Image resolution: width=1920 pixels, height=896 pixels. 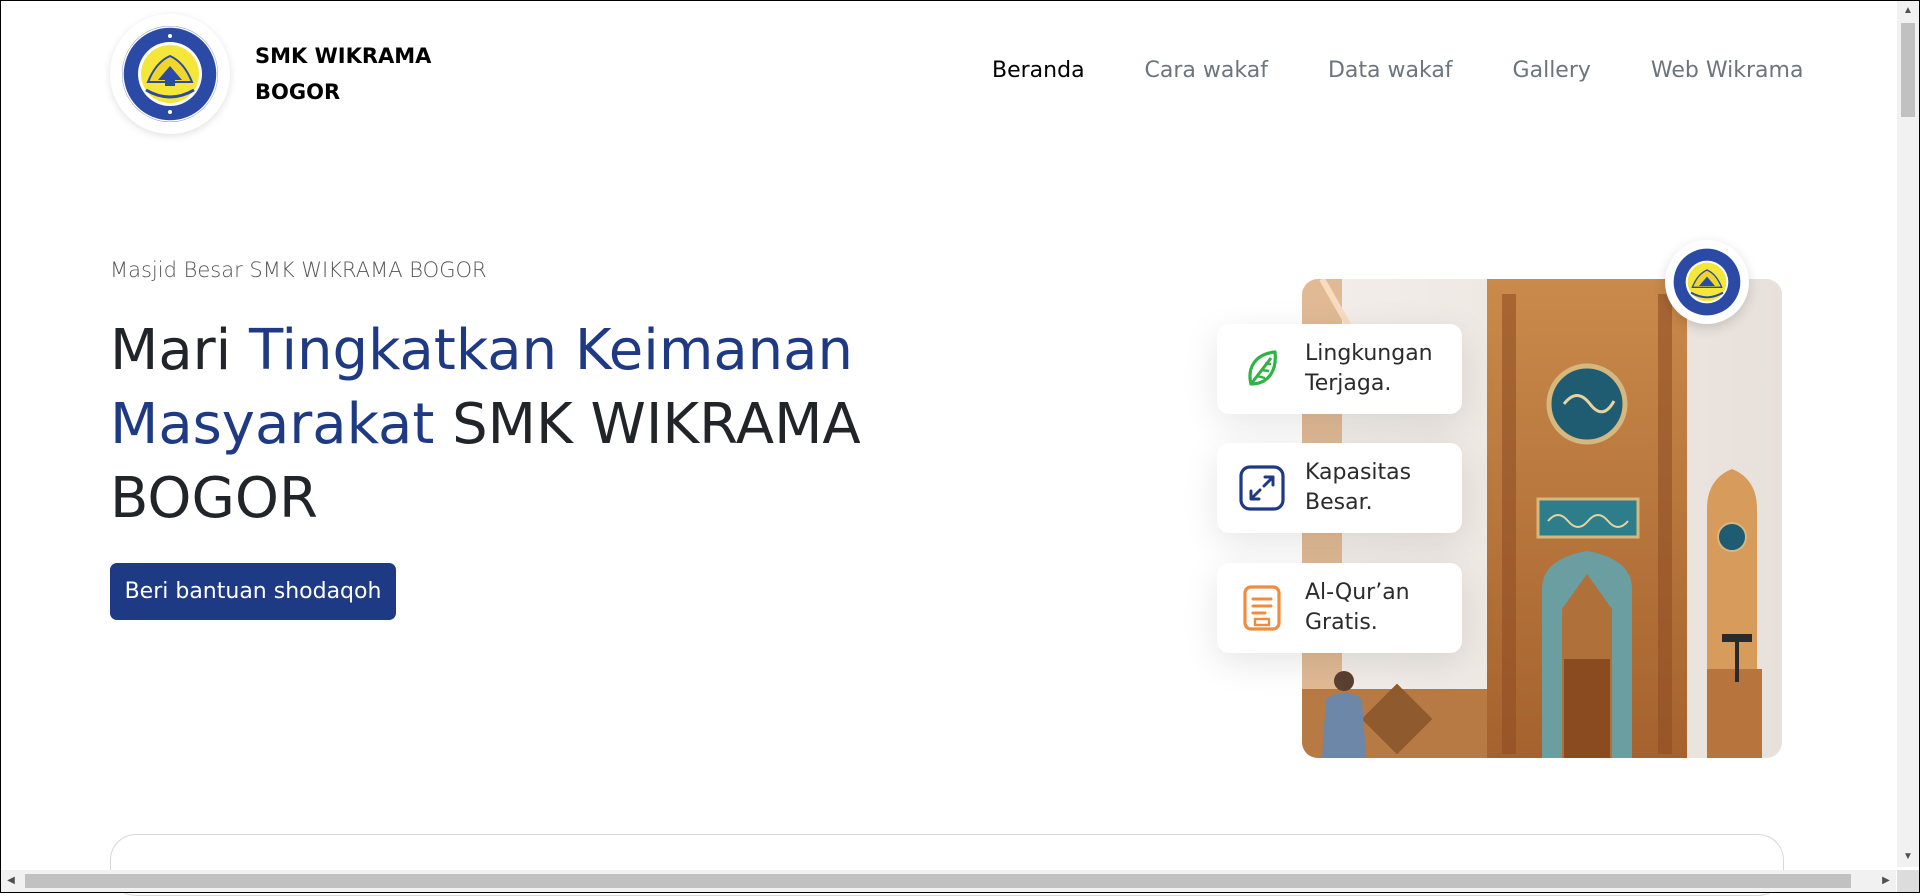 I want to click on brand: SMK WIKRAMA BOGOR, so click(x=277, y=74).